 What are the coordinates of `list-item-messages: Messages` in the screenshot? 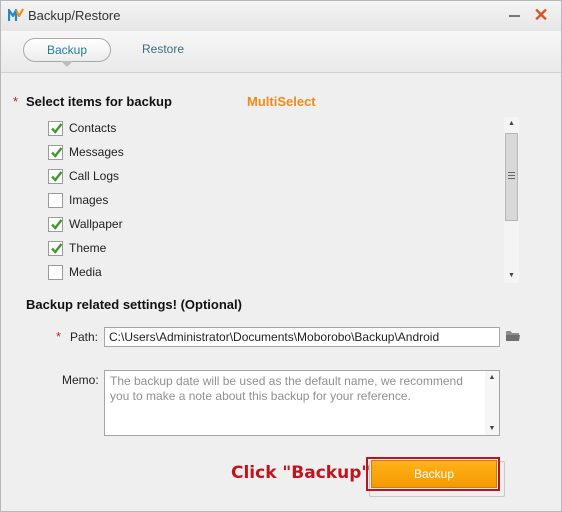 It's located at (148, 153).